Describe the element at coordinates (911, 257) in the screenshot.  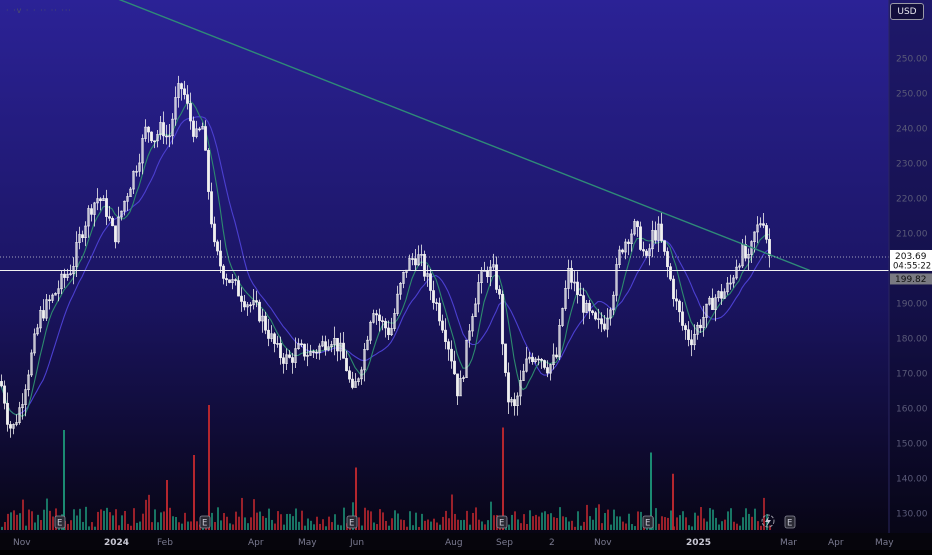
I see `last-price-label: 203.69` at that location.